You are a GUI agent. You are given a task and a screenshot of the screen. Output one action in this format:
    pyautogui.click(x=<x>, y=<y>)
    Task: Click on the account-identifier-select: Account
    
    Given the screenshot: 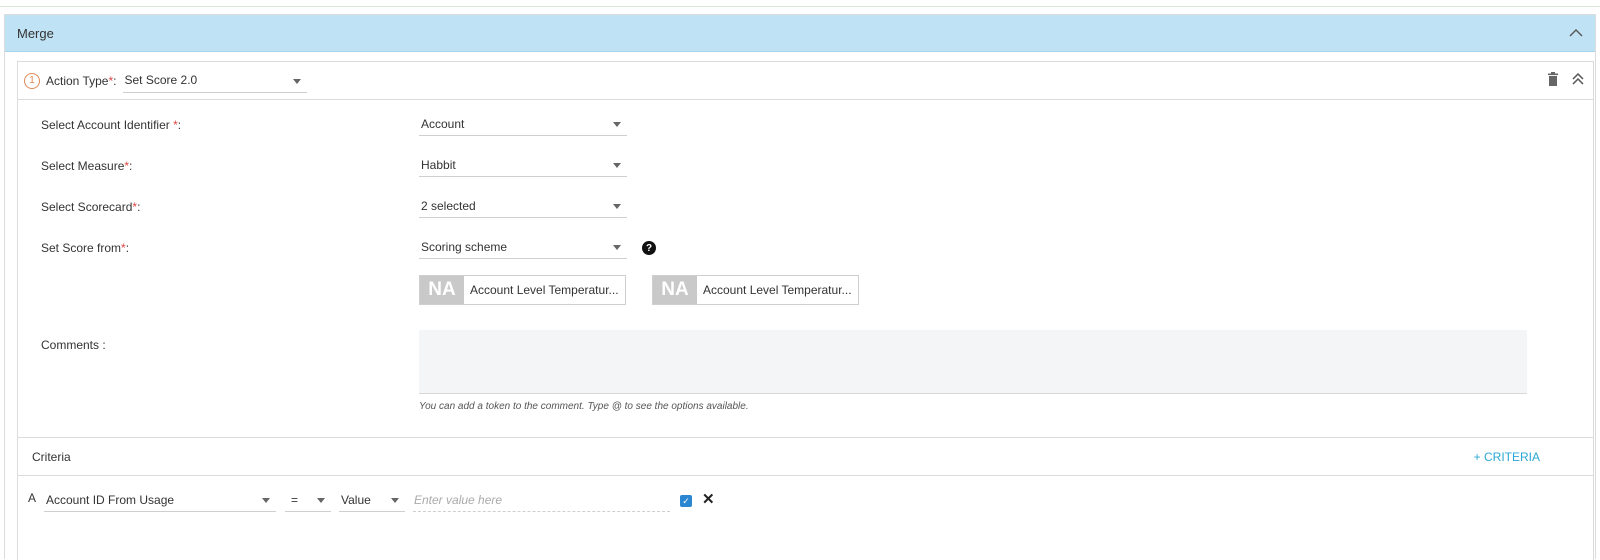 What is the action you would take?
    pyautogui.click(x=523, y=124)
    